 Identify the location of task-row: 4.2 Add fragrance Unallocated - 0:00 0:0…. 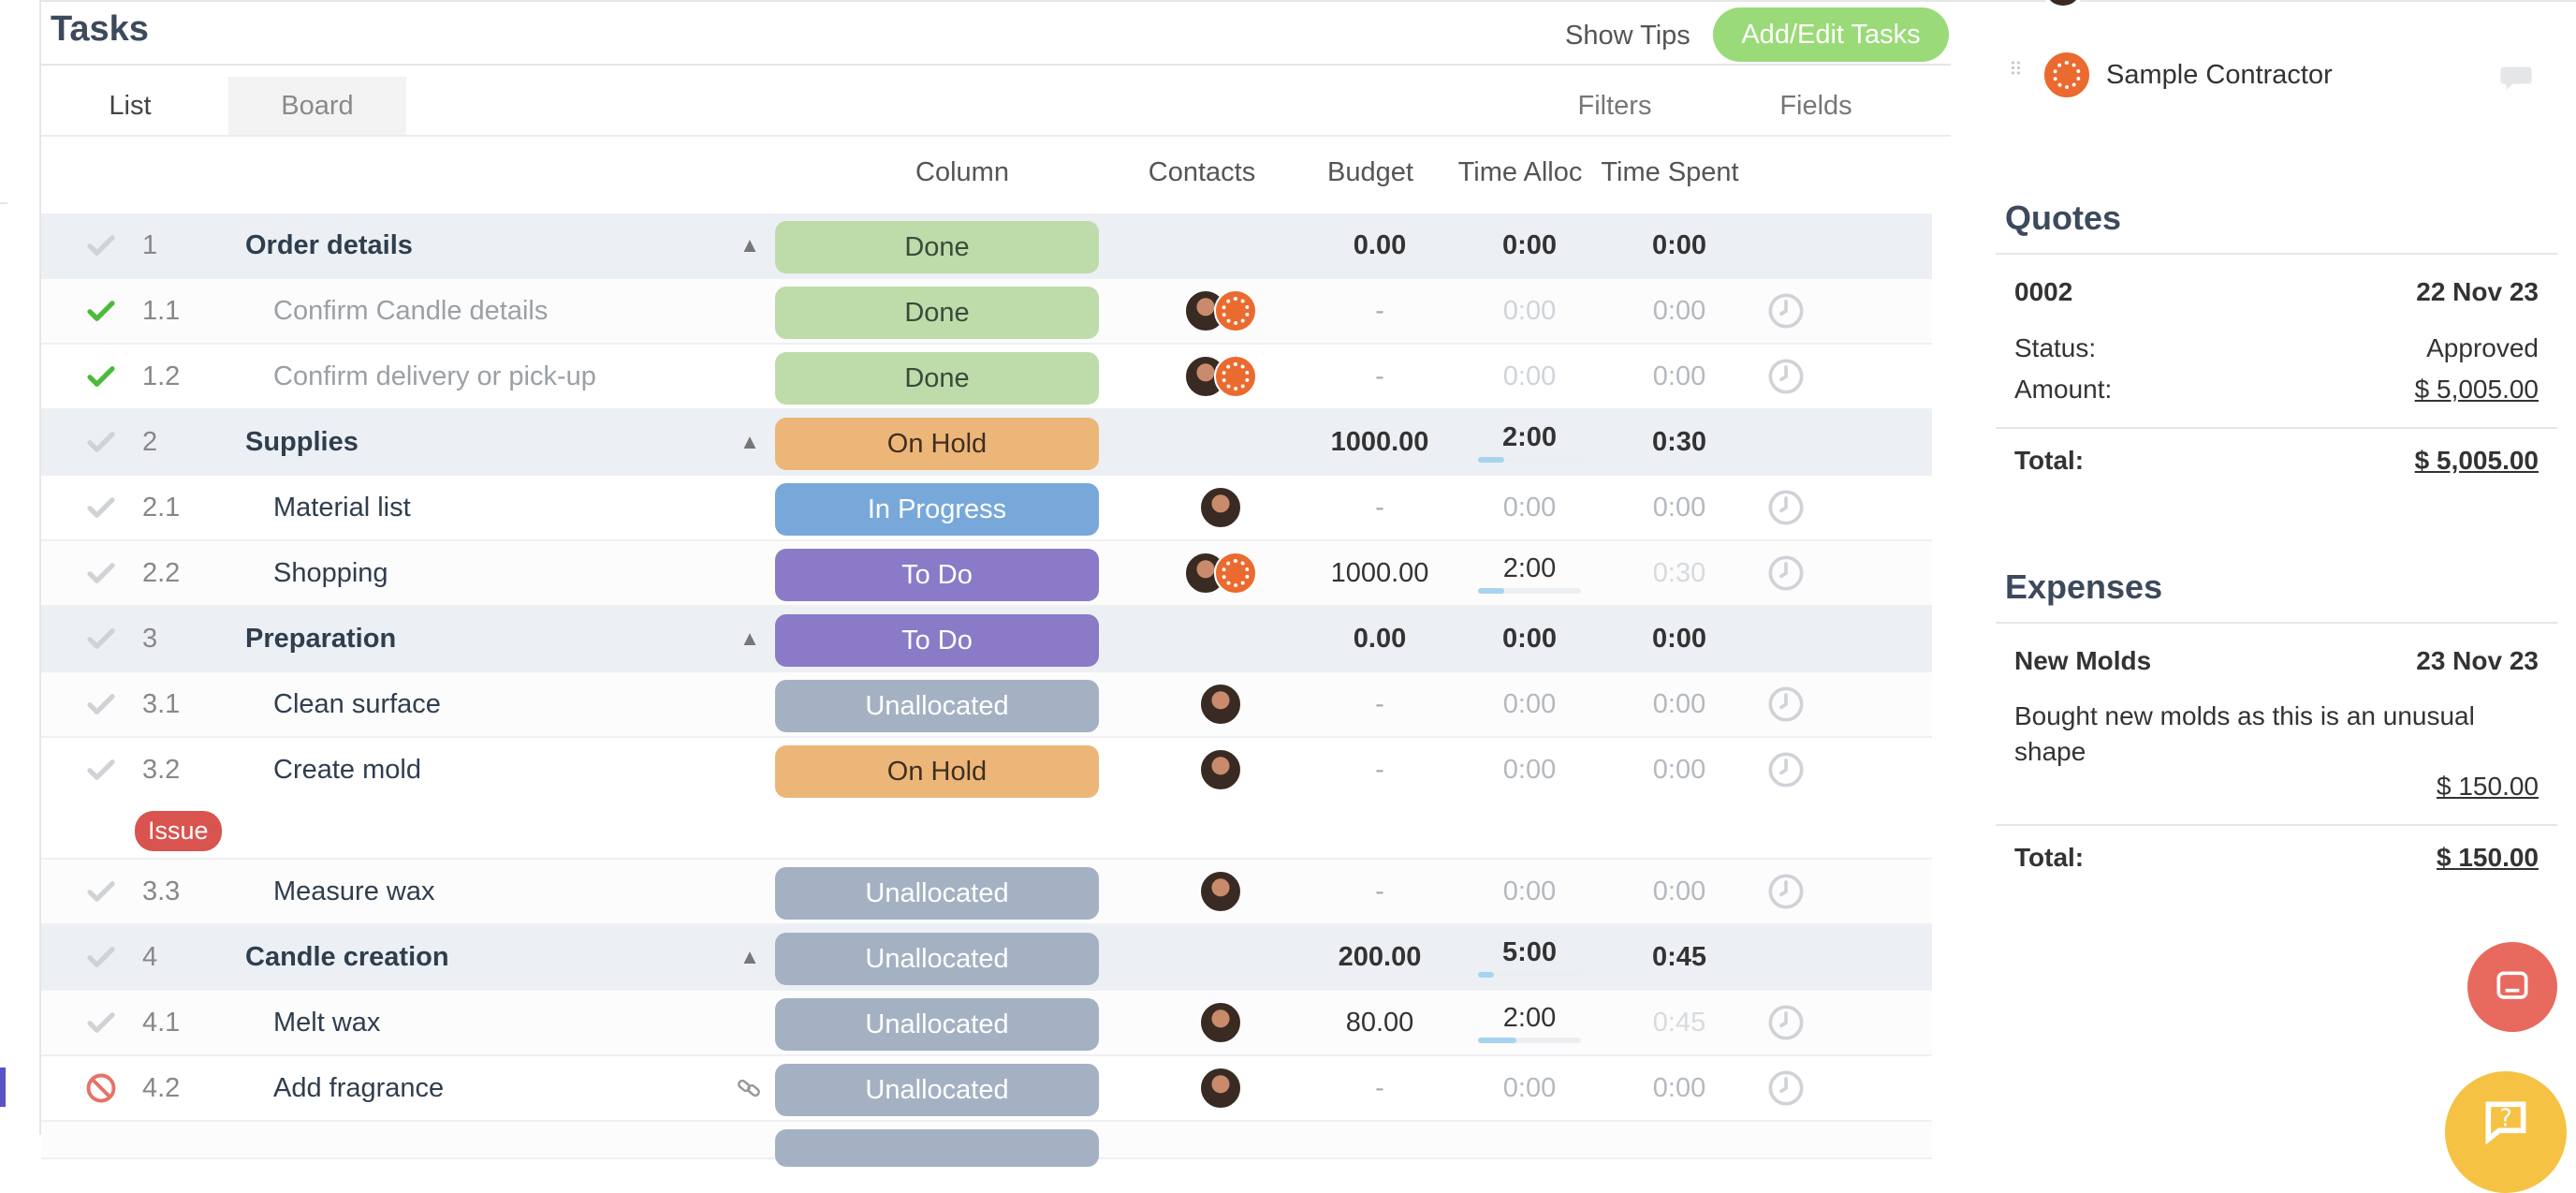
(986, 1089).